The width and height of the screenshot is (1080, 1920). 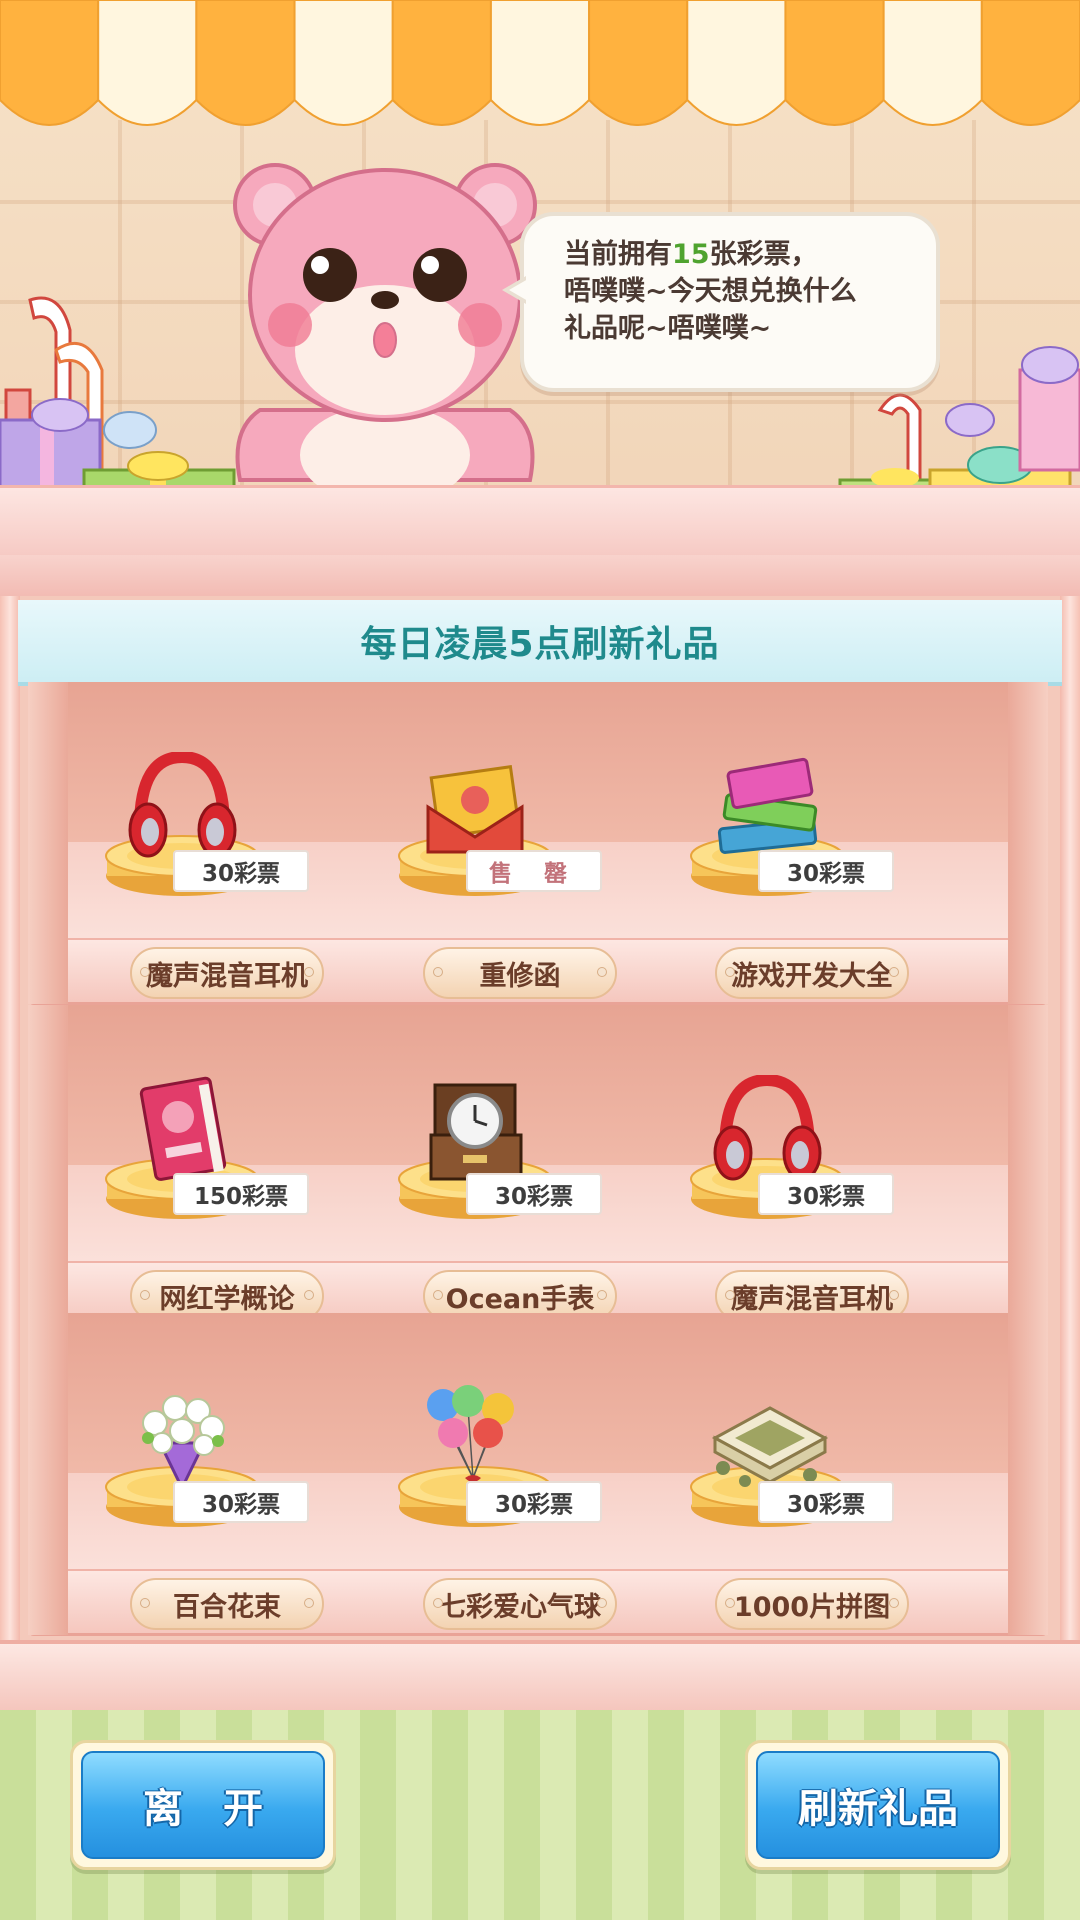 I want to click on gift-item-slot: 30彩票 魔声混音耳机, so click(x=790, y=1166).